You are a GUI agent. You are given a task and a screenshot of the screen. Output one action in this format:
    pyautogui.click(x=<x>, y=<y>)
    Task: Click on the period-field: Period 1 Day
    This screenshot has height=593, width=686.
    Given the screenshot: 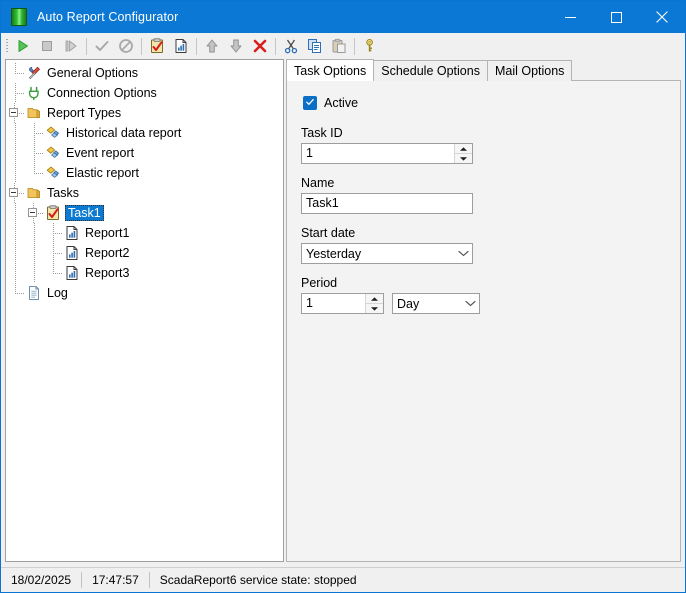 What is the action you would take?
    pyautogui.click(x=483, y=295)
    